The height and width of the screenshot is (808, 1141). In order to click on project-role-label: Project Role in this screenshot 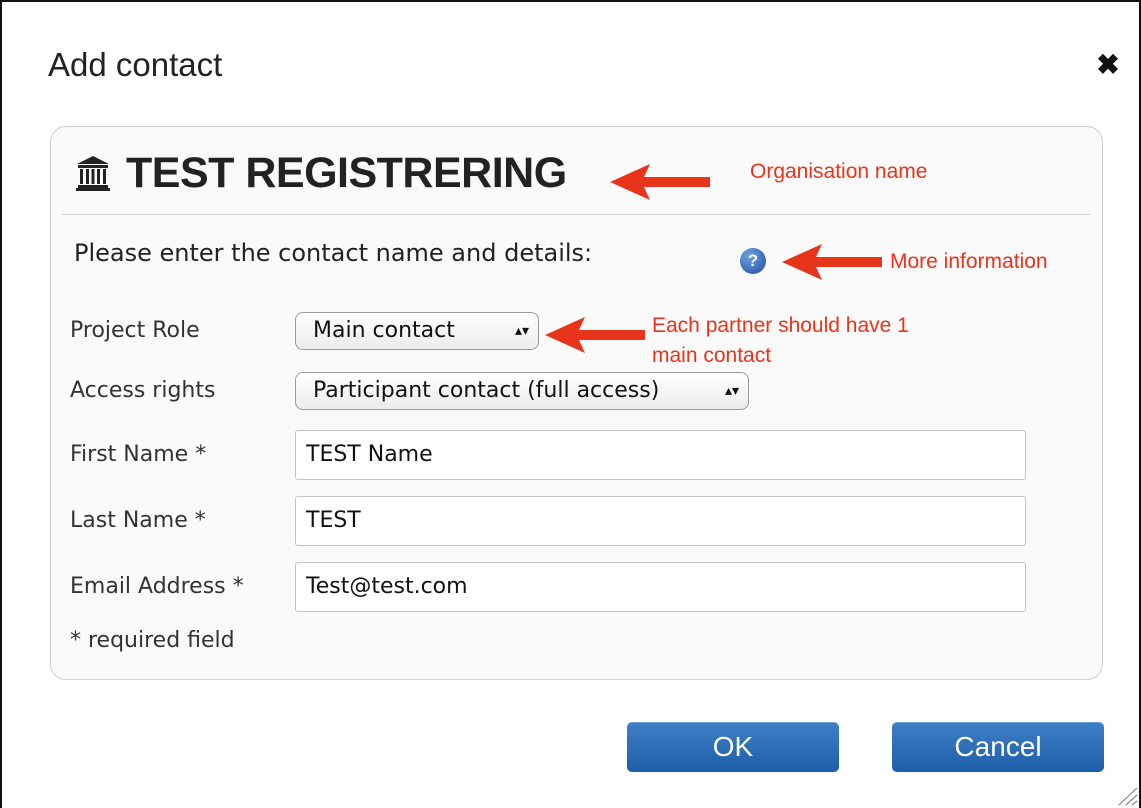, I will do `click(135, 330)`.